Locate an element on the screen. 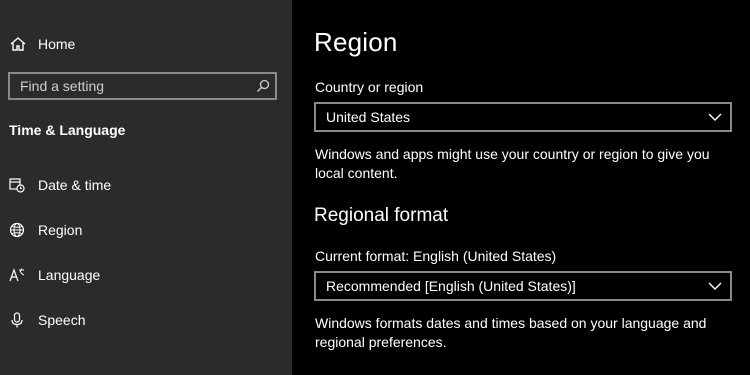  home-label: Home is located at coordinates (57, 44).